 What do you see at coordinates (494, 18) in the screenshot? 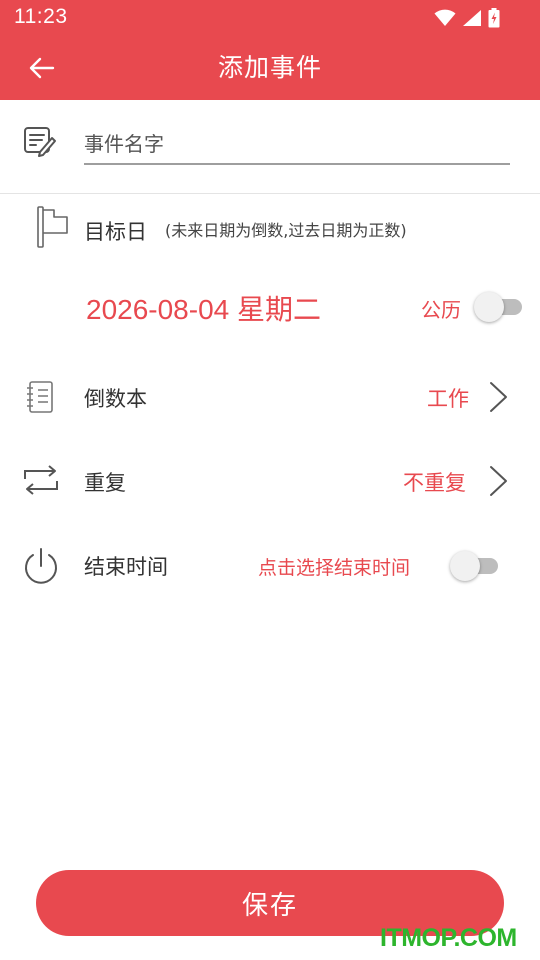
I see `battery-icon` at bounding box center [494, 18].